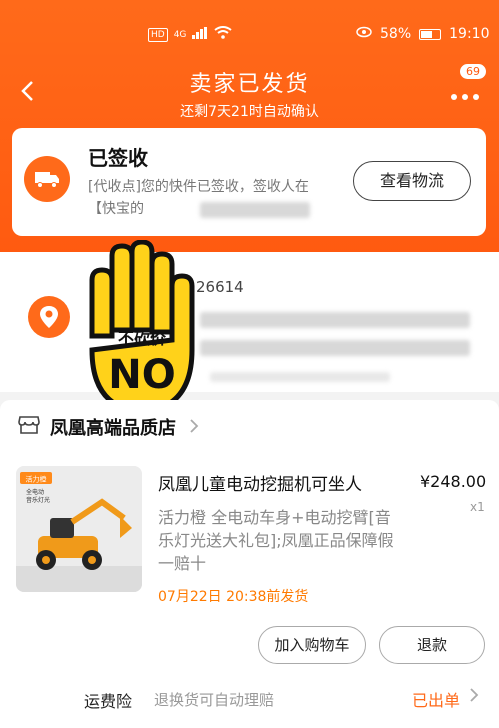  What do you see at coordinates (142, 338) in the screenshot?
I see `no-bargain-label: 不砍价` at bounding box center [142, 338].